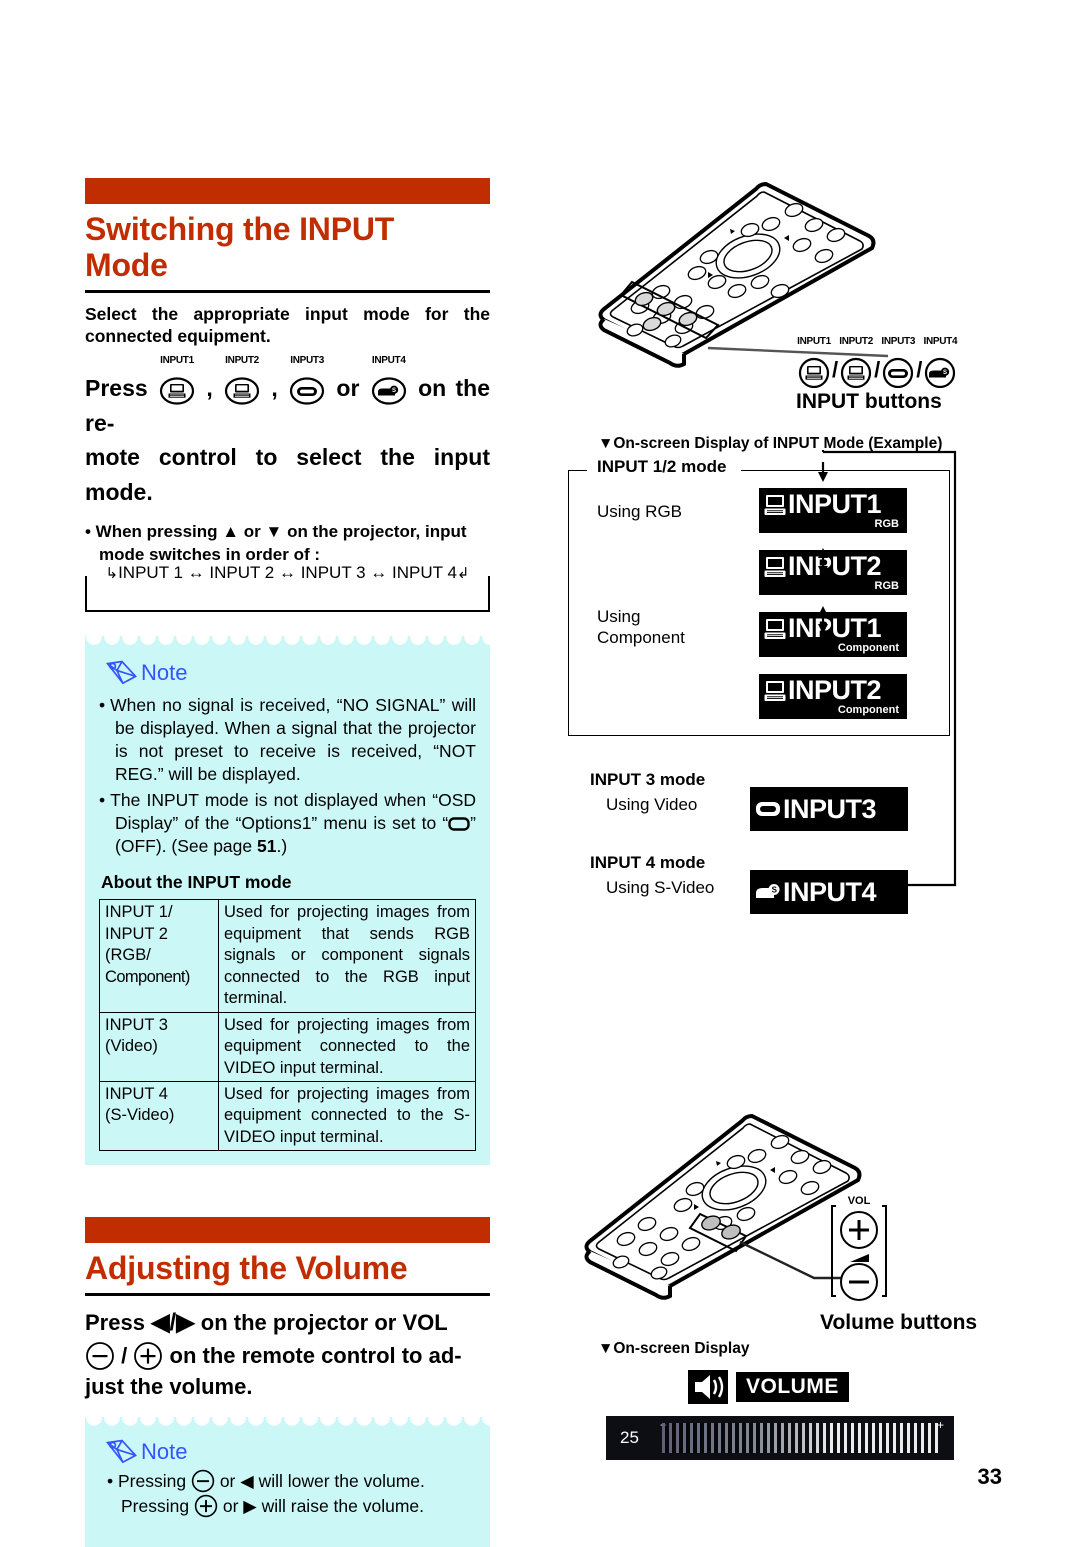 The image size is (1080, 1547). I want to click on osd-box-input1-rgb: INPUT1 RGB, so click(833, 510).